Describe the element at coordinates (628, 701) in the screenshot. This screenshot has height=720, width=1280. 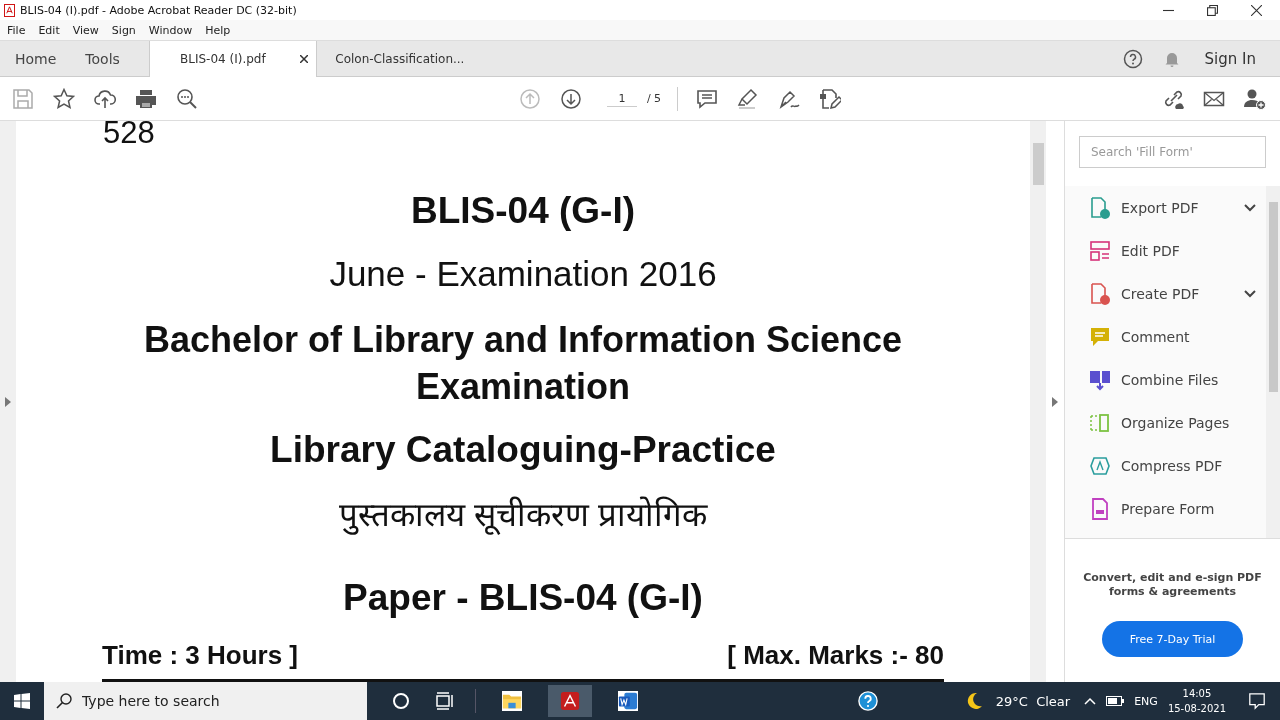
I see `word-icon` at that location.